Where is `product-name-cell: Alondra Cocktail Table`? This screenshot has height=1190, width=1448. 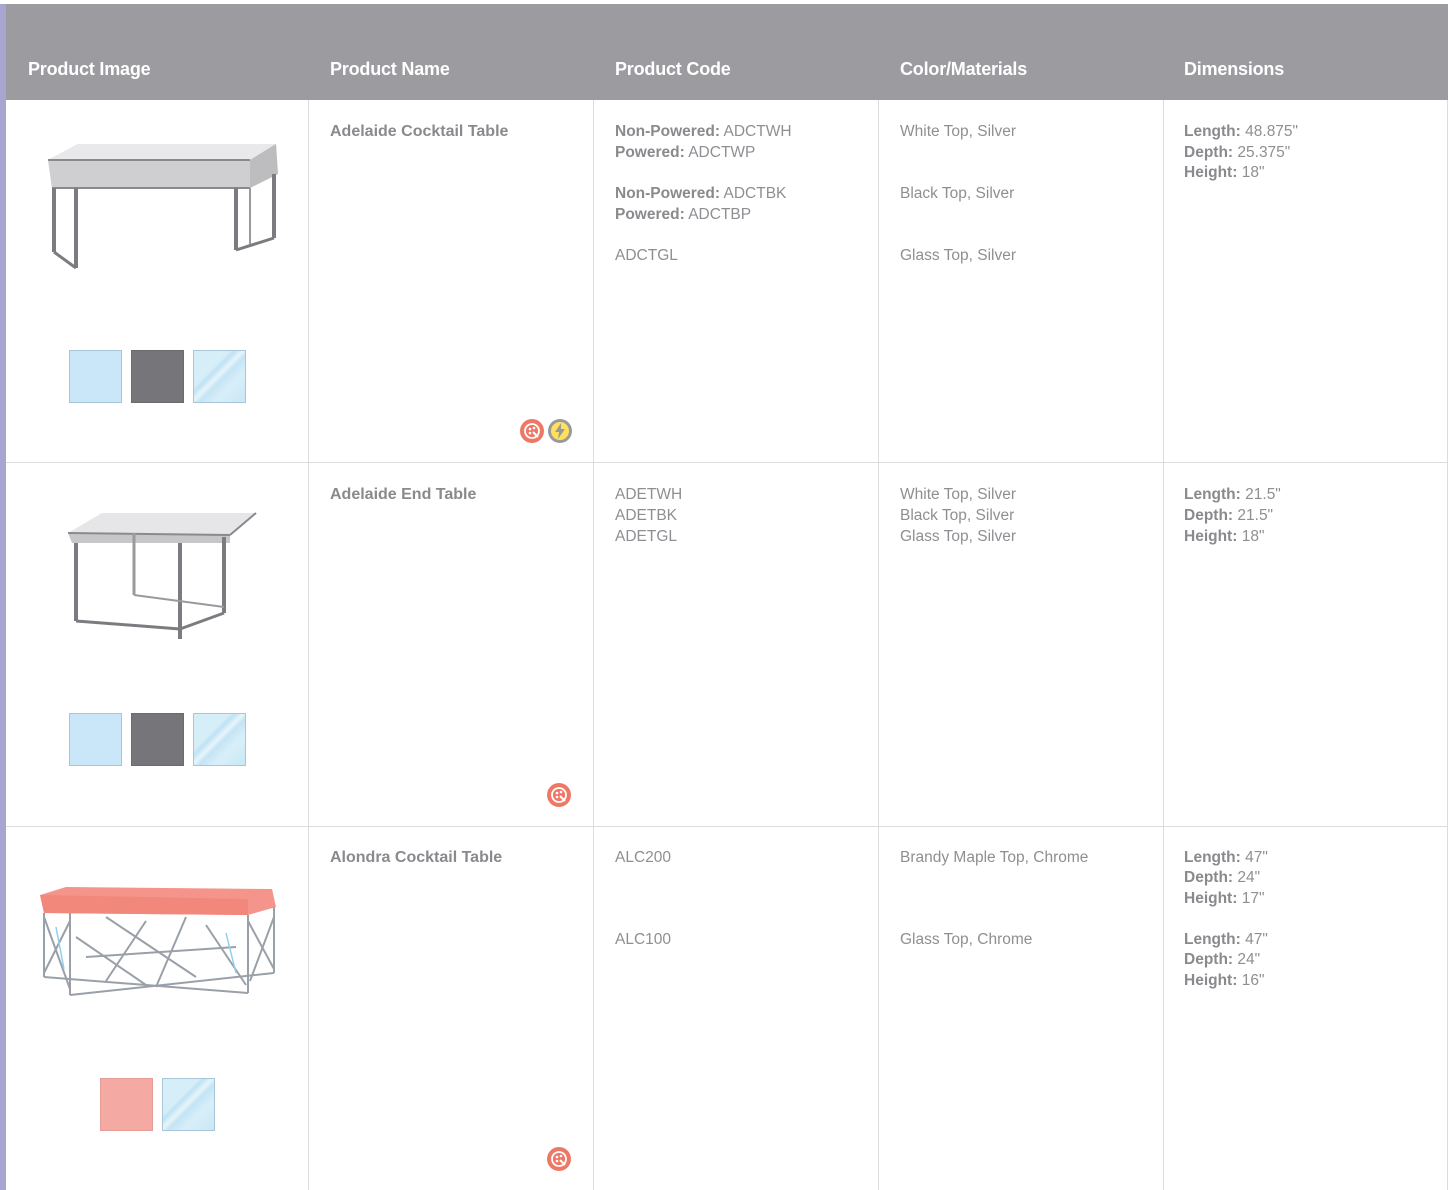 product-name-cell: Alondra Cocktail Table is located at coordinates (451, 1008).